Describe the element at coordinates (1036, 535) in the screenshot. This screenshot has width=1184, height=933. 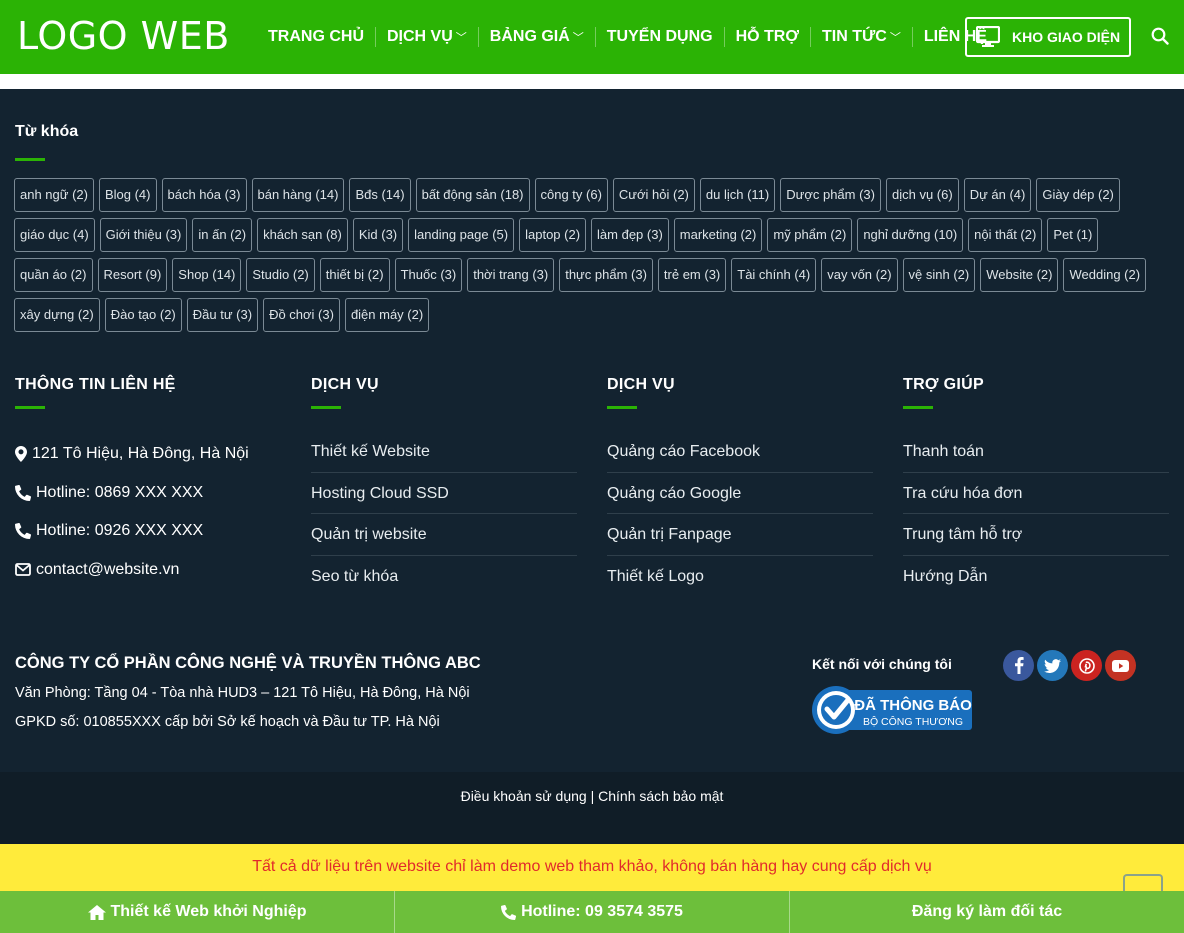
I see `footer-link: Trung tâm hỗ trợ` at that location.